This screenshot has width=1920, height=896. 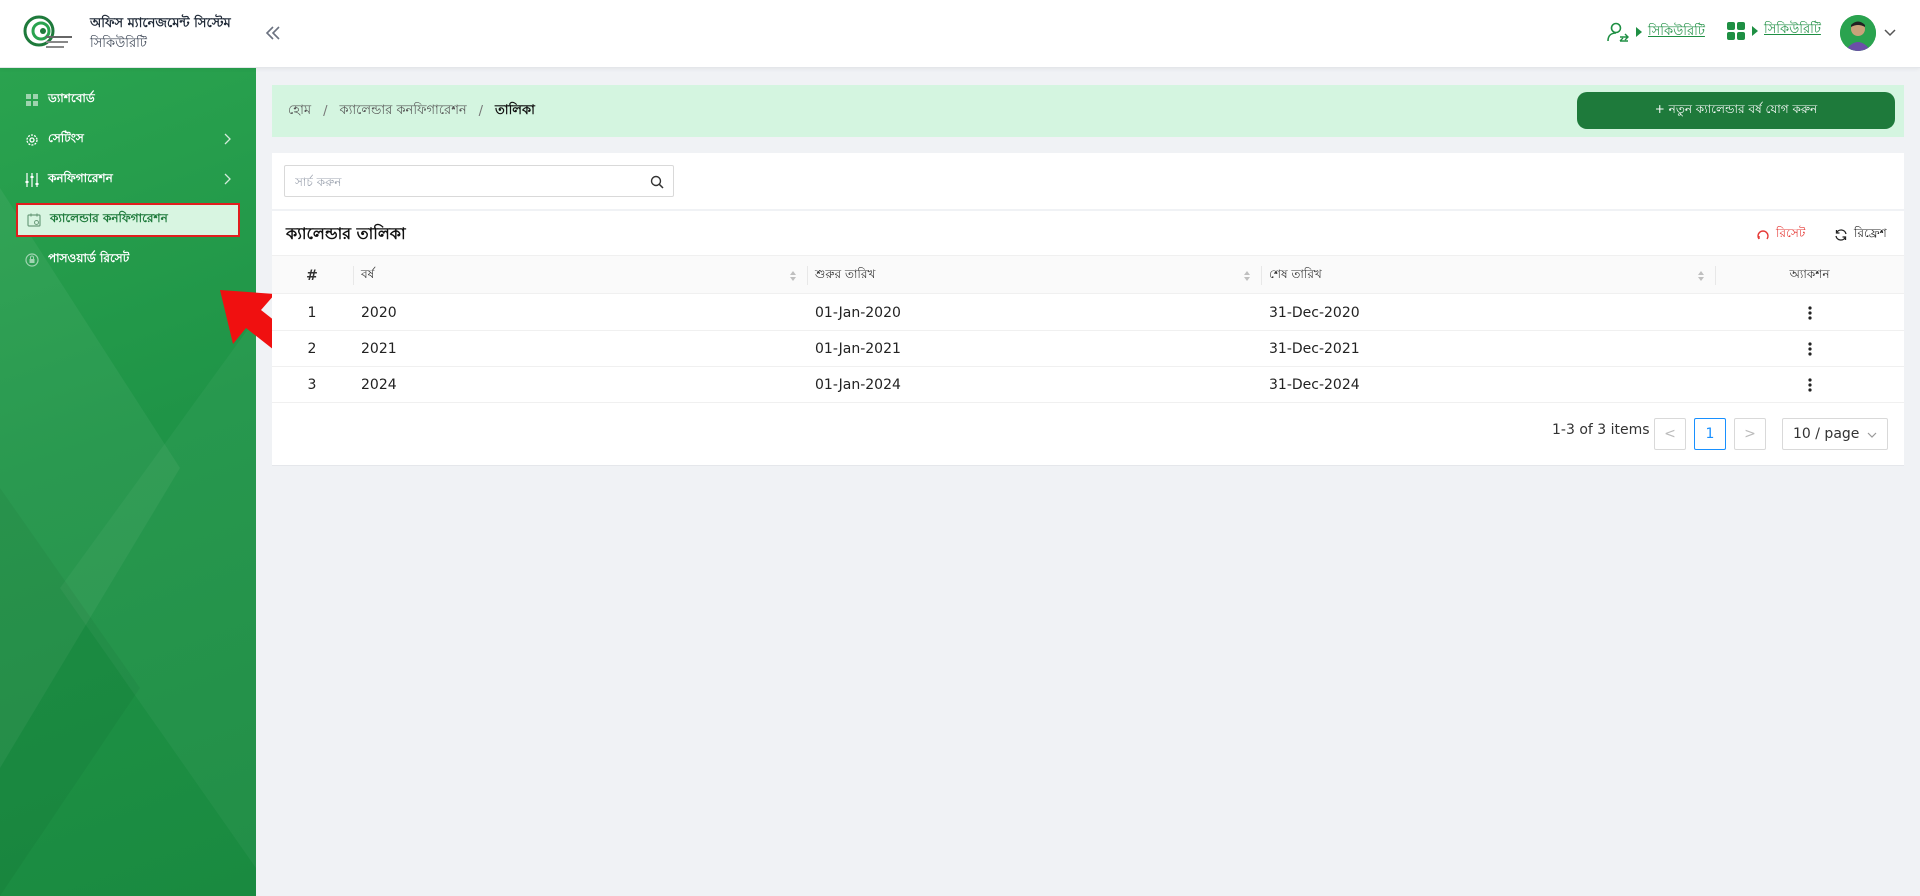 I want to click on cell-year: 2020, so click(x=379, y=313).